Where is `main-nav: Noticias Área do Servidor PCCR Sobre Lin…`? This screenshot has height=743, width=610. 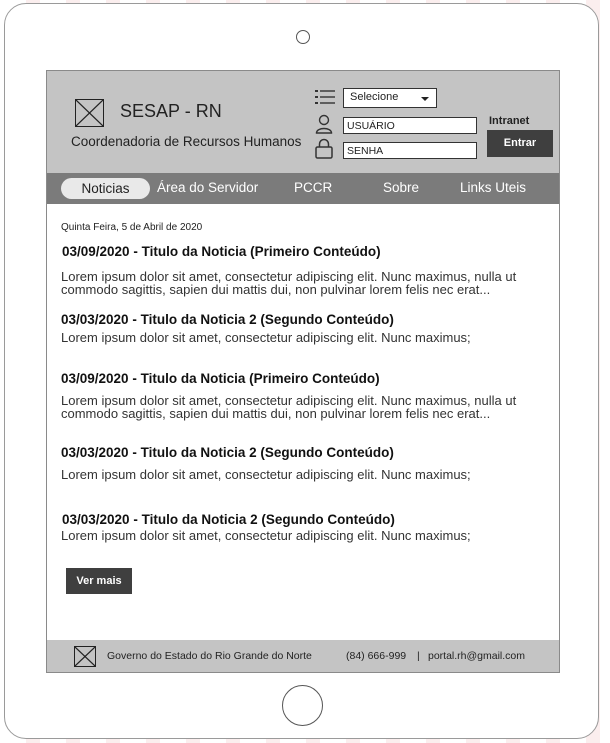 main-nav: Noticias Área do Servidor PCCR Sobre Lin… is located at coordinates (303, 188).